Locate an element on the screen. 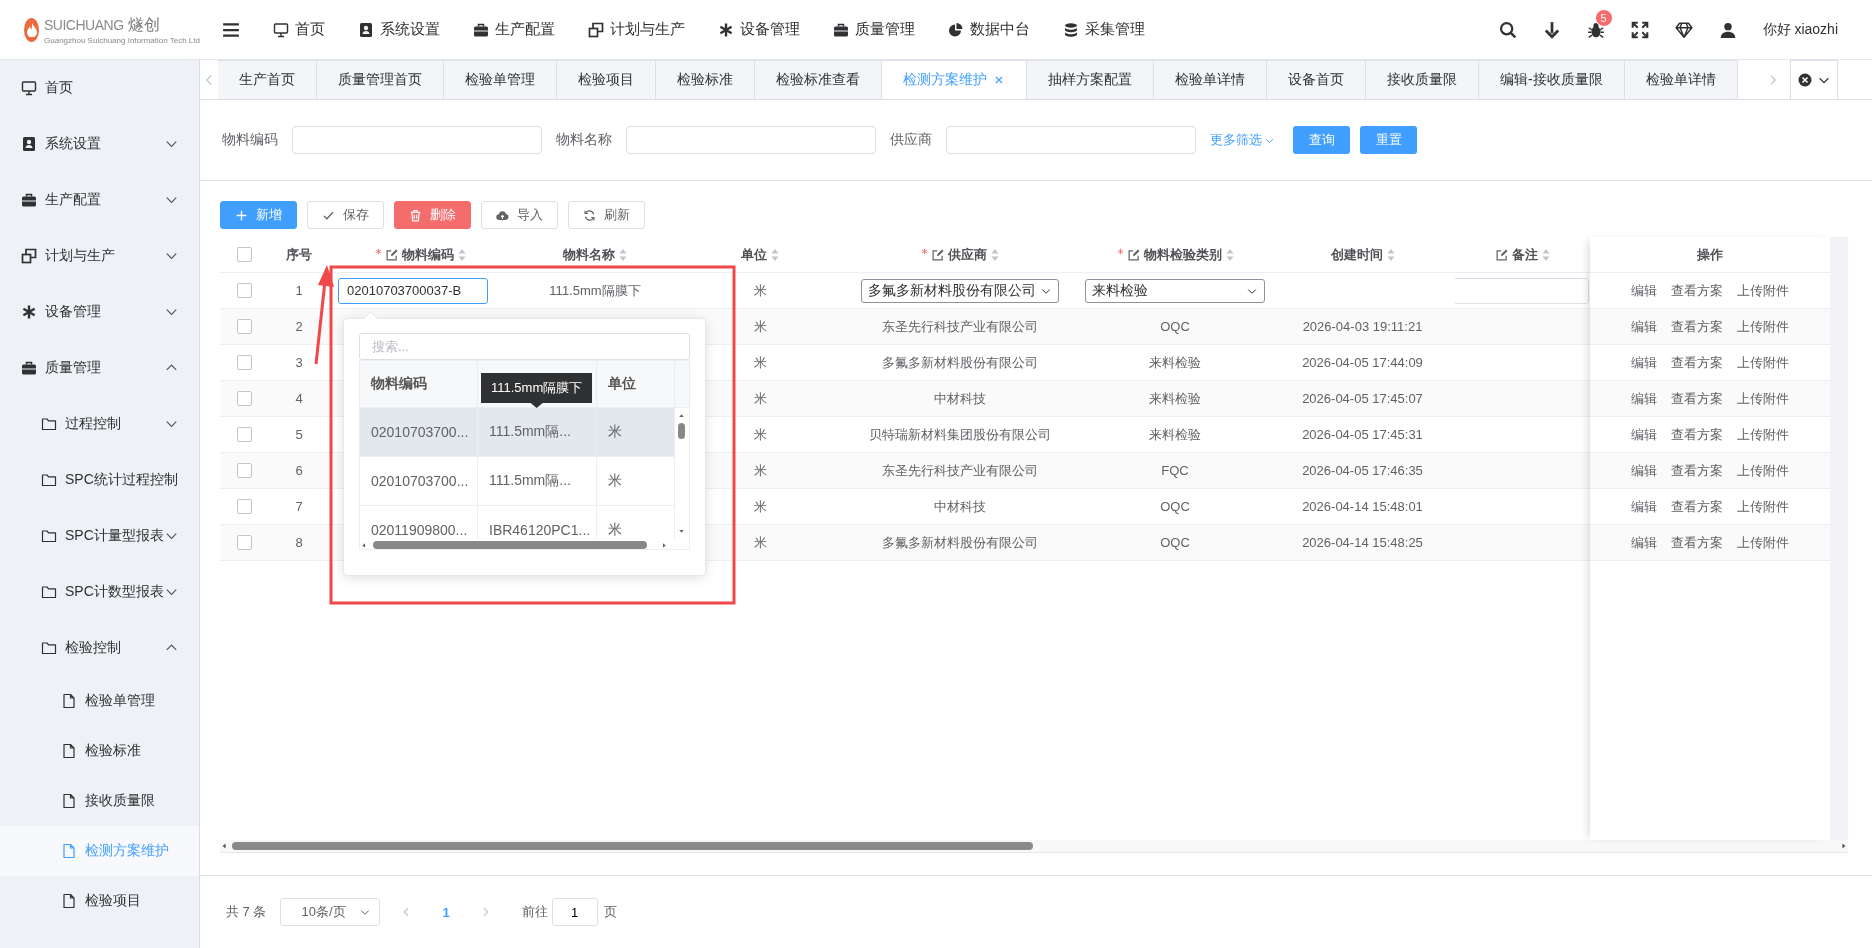 This screenshot has width=1872, height=948. bug-icon is located at coordinates (1595, 29).